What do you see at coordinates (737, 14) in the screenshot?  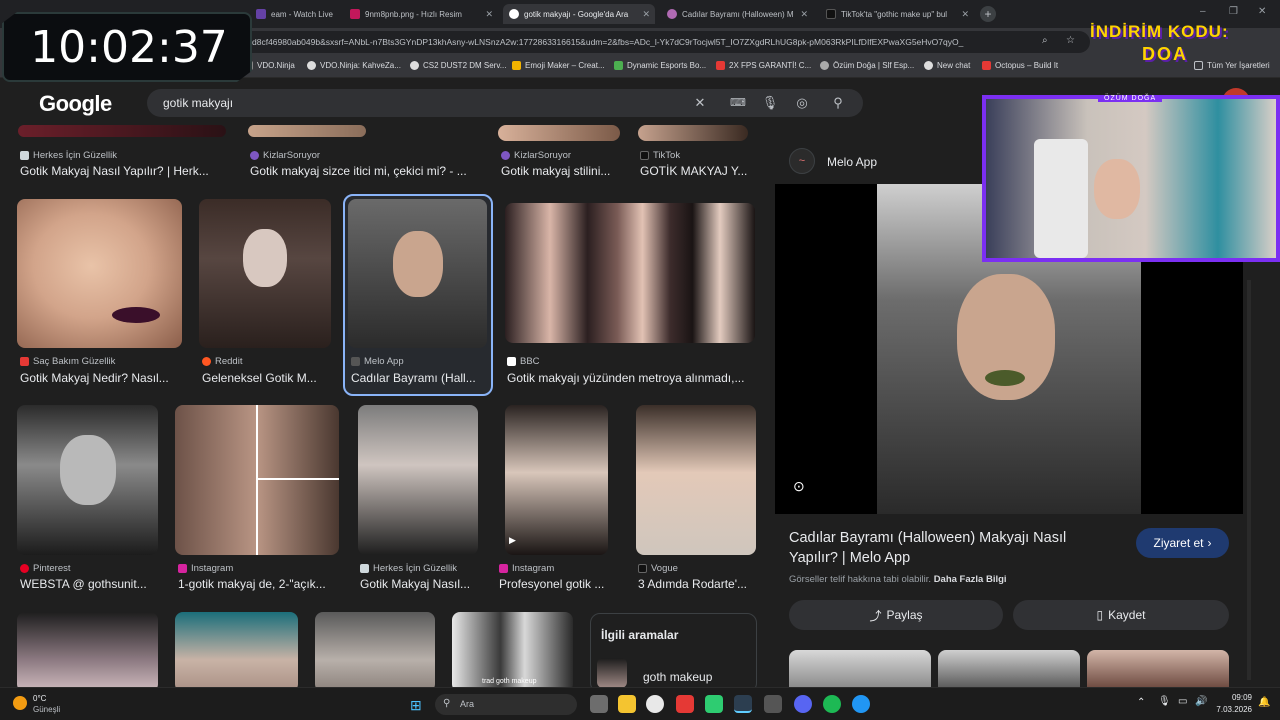 I see `tab-melo: Cadılar Bayramı (Halloween) M ✕` at bounding box center [737, 14].